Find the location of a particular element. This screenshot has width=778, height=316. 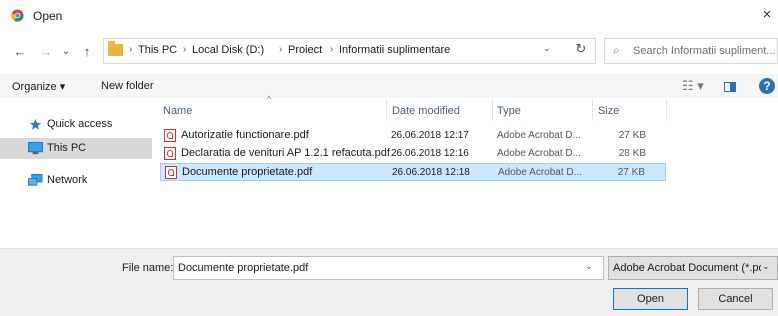

chrome-icon is located at coordinates (17, 15).